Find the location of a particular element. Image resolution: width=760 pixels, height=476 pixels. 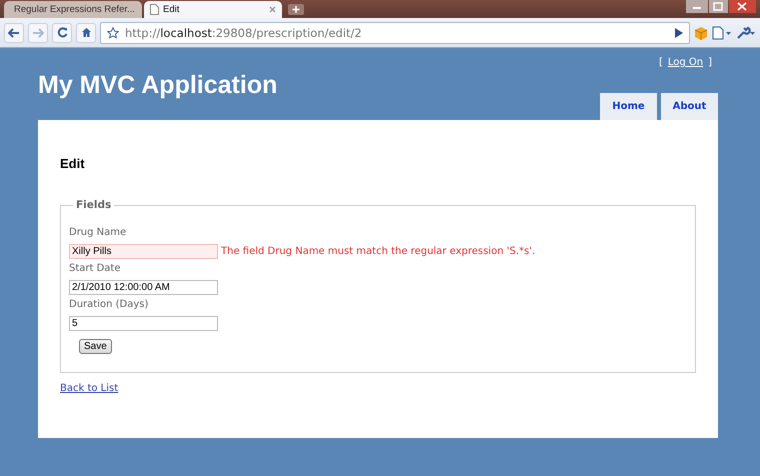

field-label: Start Date is located at coordinates (95, 268).